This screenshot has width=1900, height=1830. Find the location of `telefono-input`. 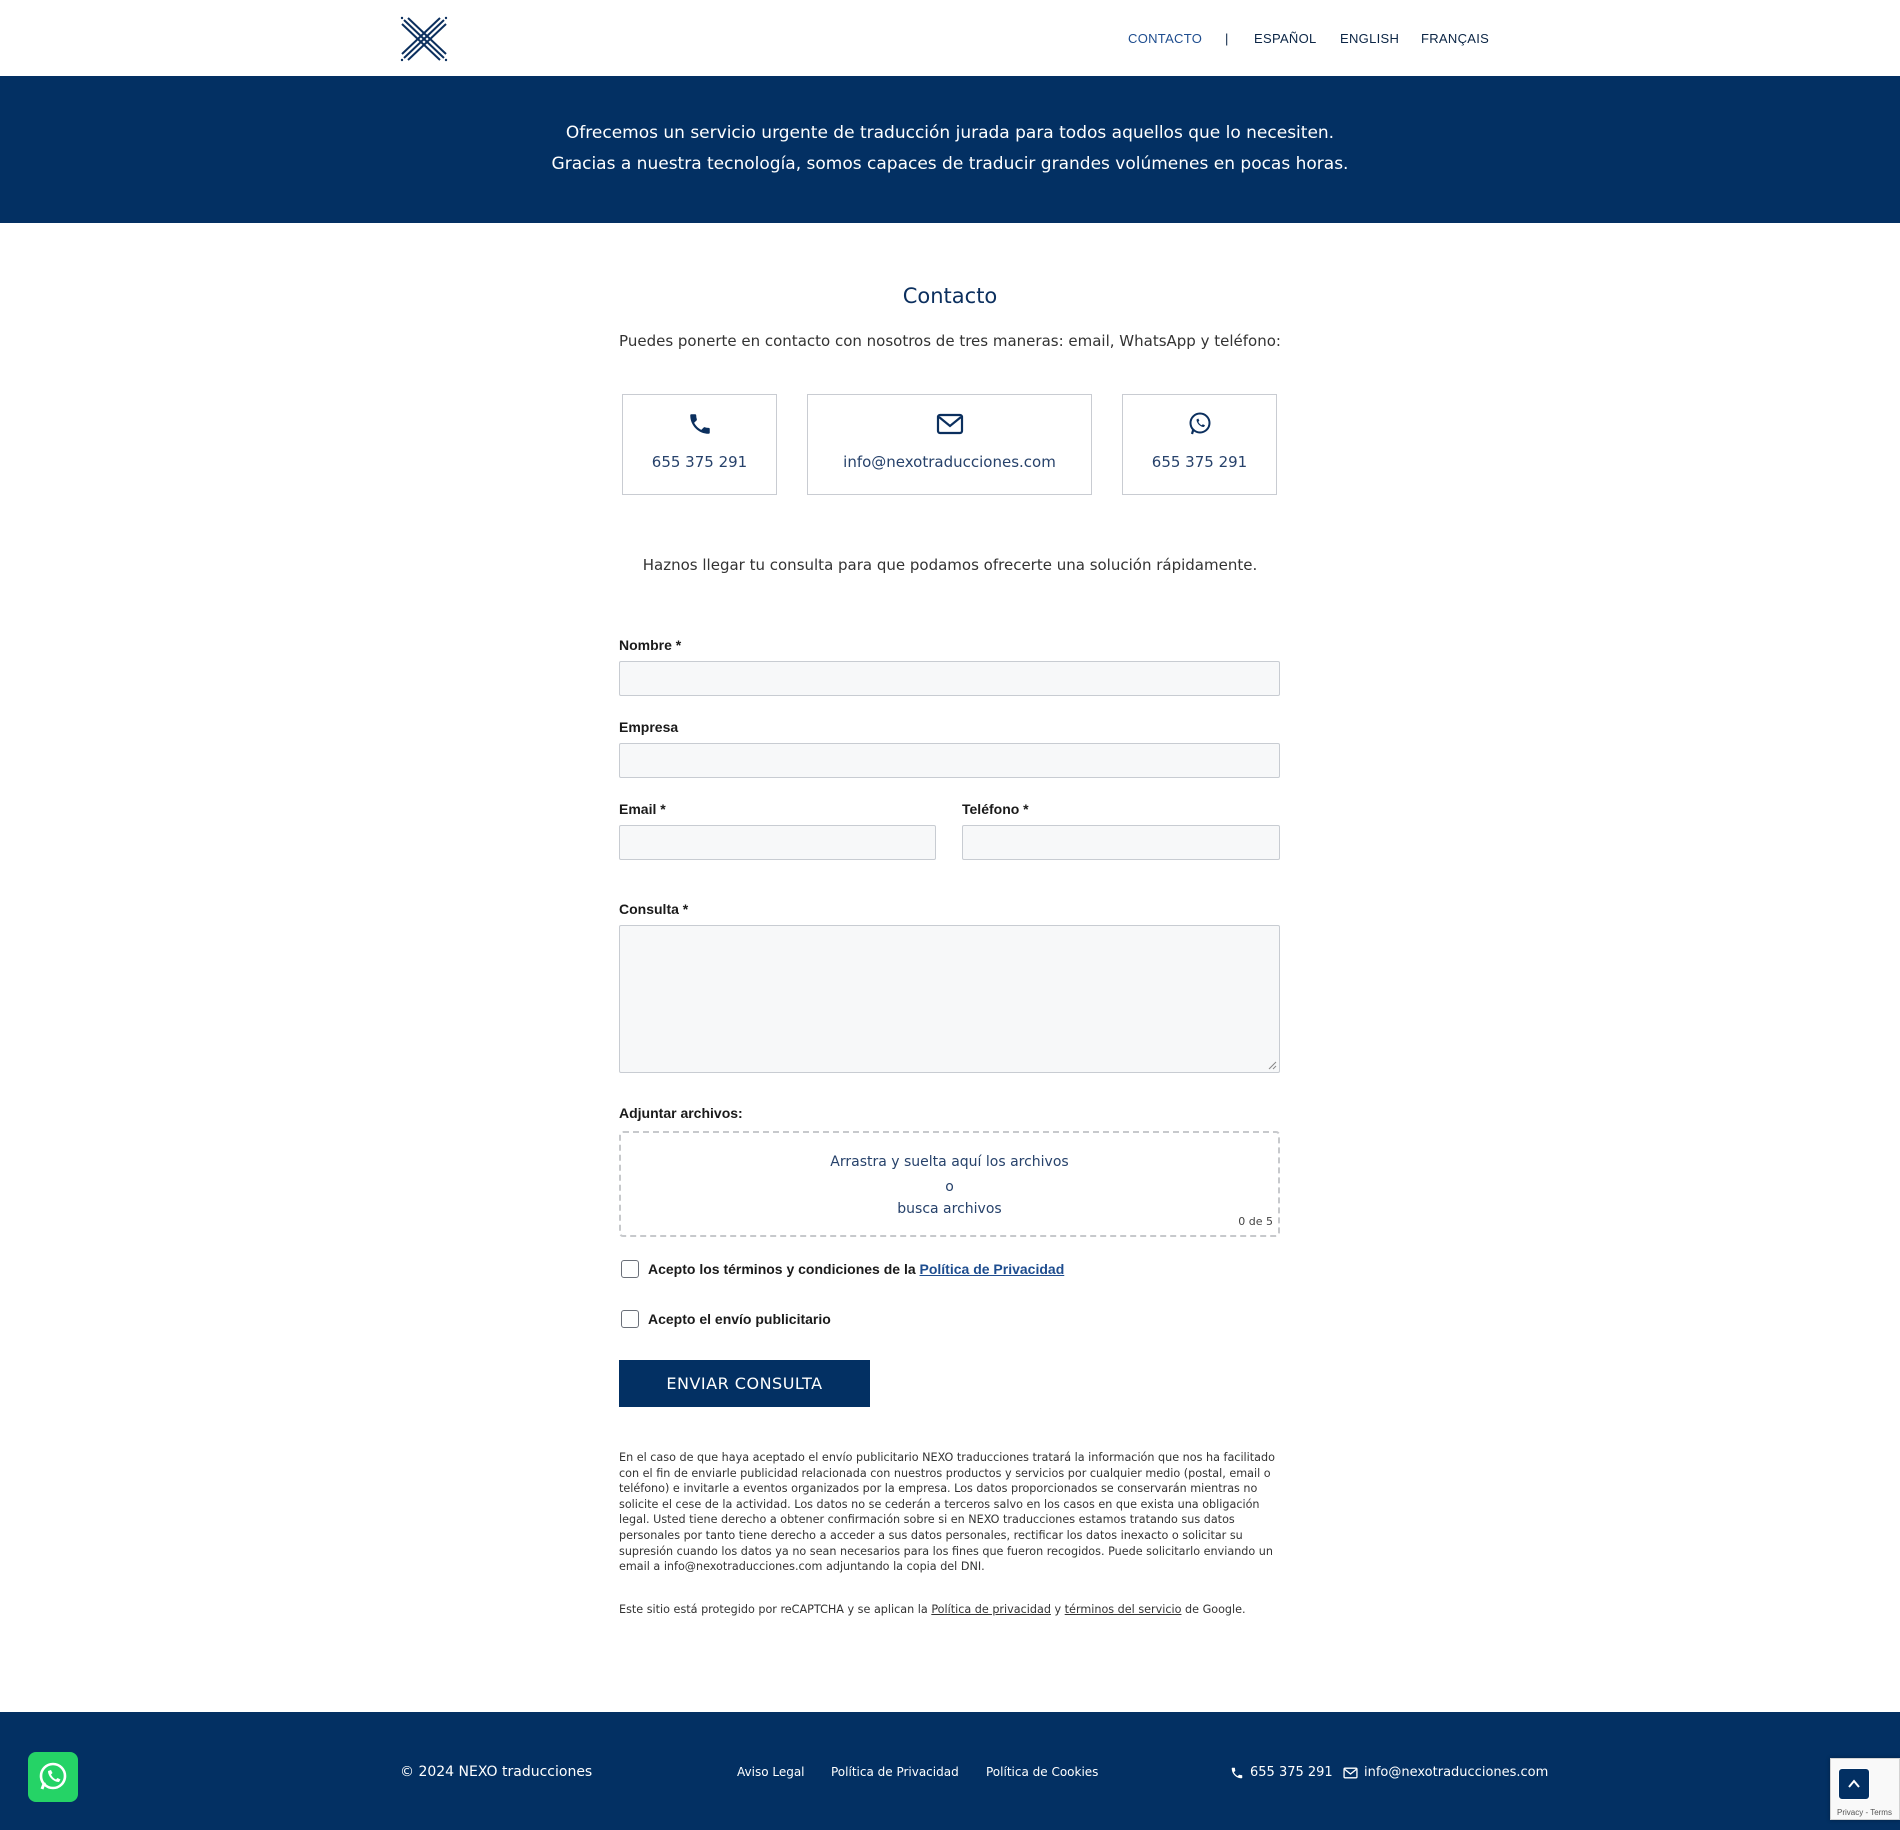

telefono-input is located at coordinates (1121, 842).